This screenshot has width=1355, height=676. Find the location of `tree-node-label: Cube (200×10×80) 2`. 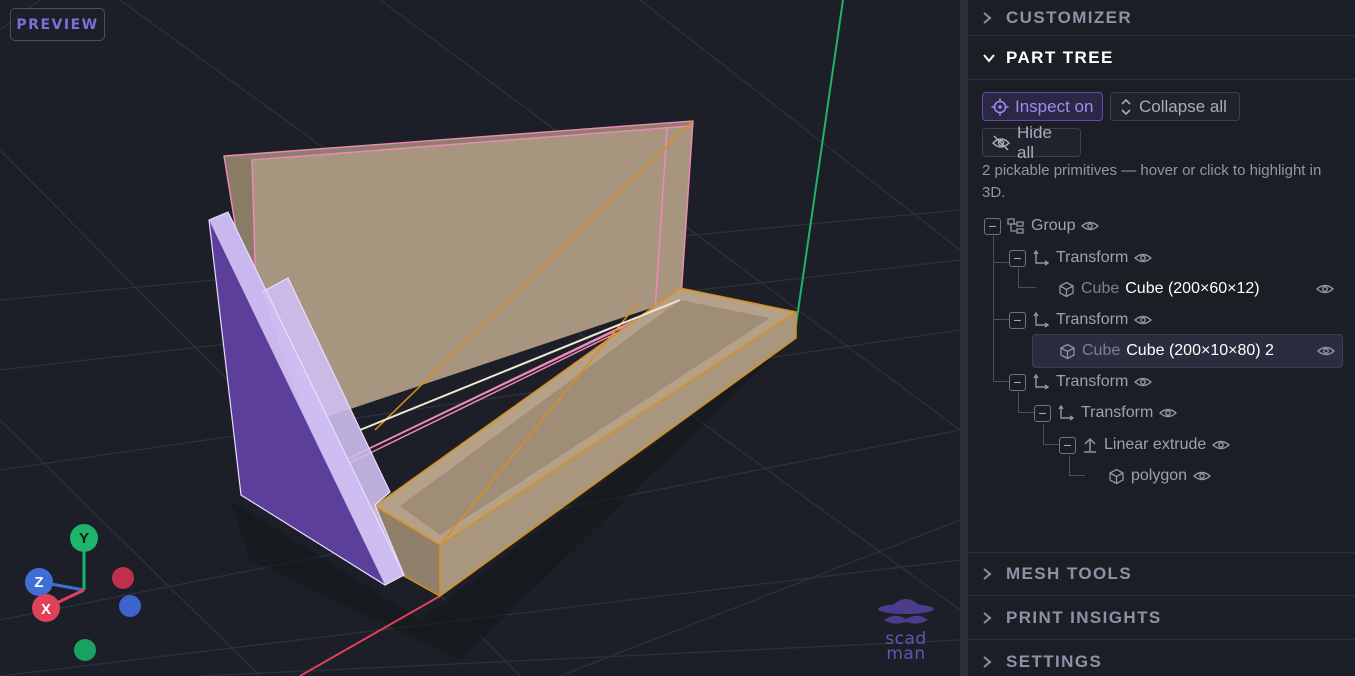

tree-node-label: Cube (200×10×80) 2 is located at coordinates (1200, 350).